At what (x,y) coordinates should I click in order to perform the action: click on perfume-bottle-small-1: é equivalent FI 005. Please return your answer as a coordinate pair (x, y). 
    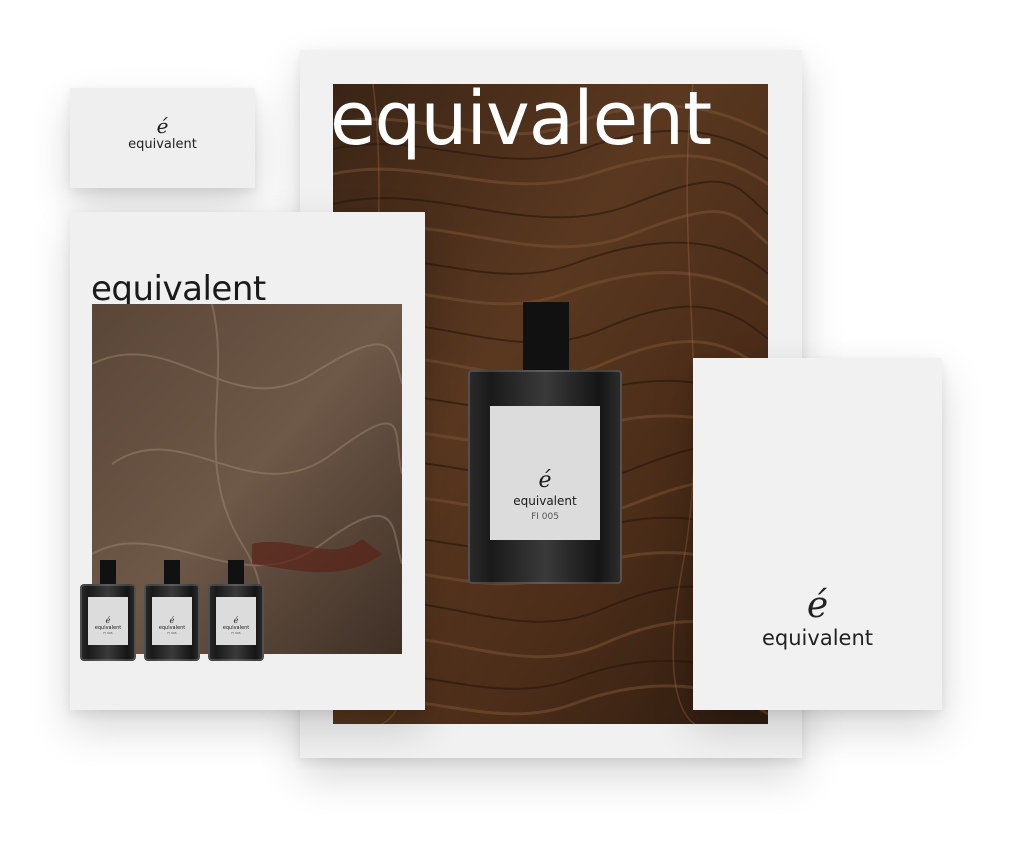
    Looking at the image, I should click on (108, 610).